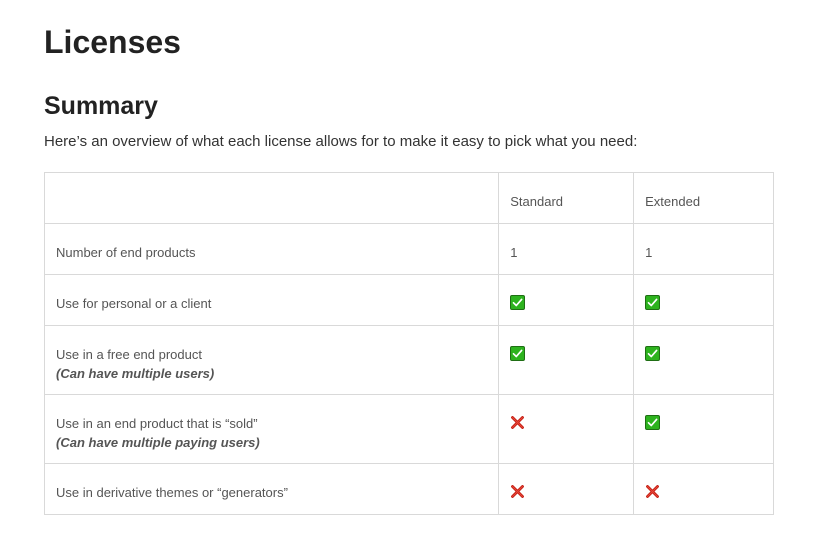 Image resolution: width=820 pixels, height=551 pixels. I want to click on feature-label: Use in an end product that is “sold”, so click(157, 423).